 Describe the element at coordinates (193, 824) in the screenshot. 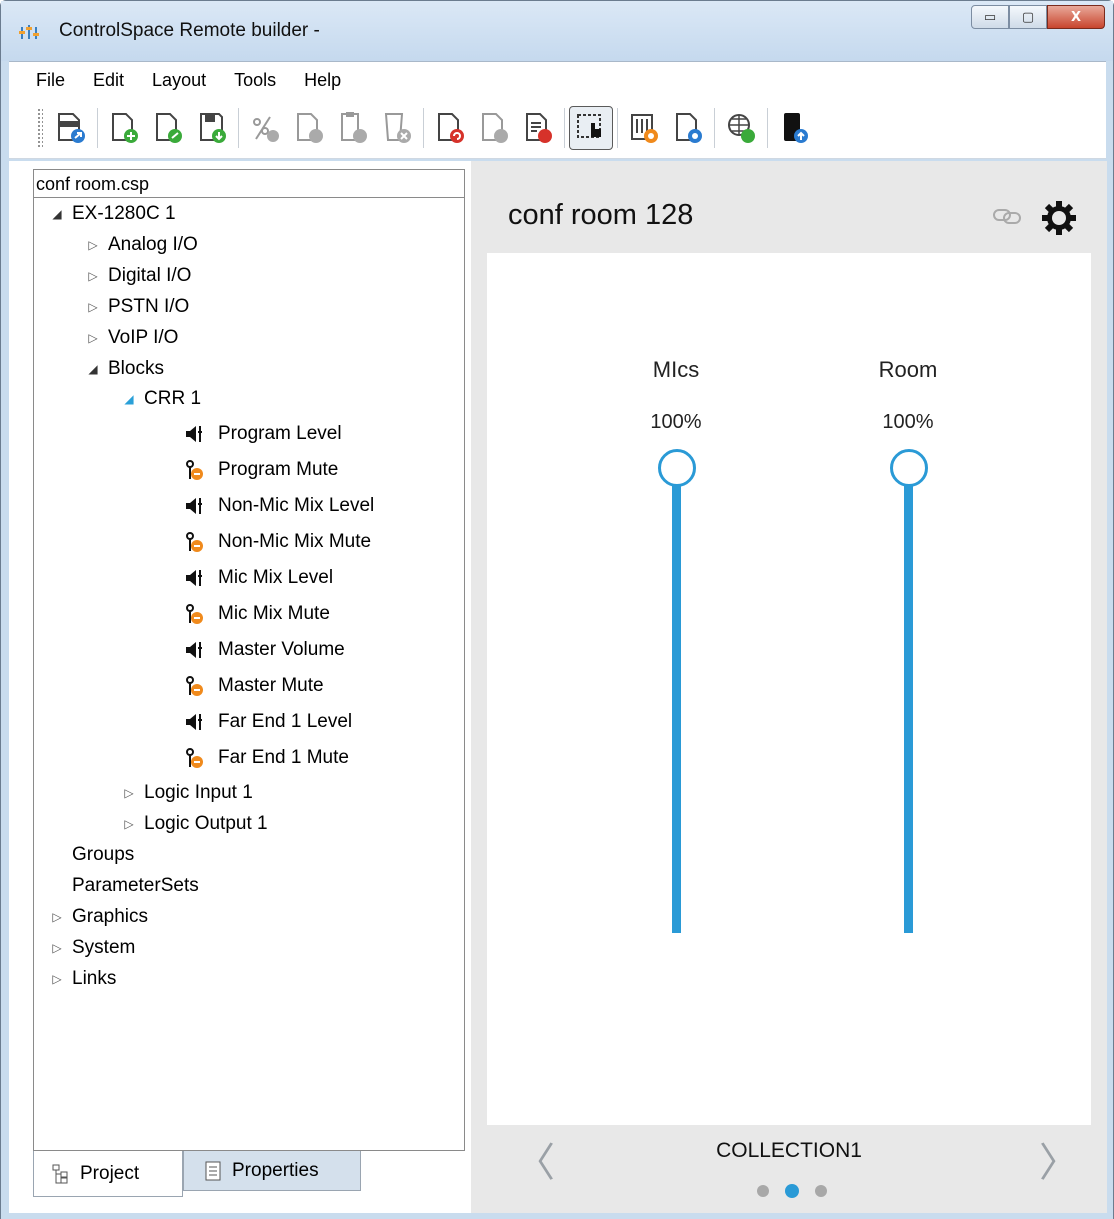

I see `tree-item: ▷ Logic Output 1` at that location.